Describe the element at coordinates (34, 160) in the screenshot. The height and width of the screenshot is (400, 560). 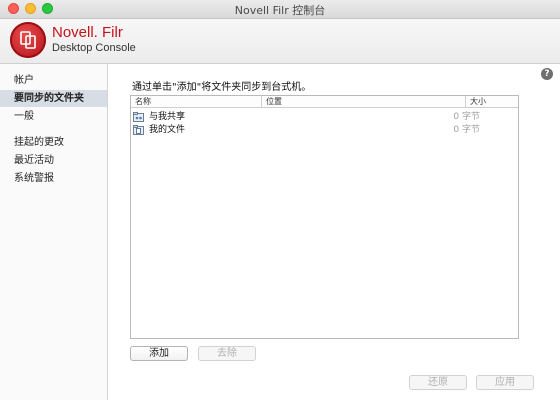
I see `sidebar-item-label: 最近活动` at that location.